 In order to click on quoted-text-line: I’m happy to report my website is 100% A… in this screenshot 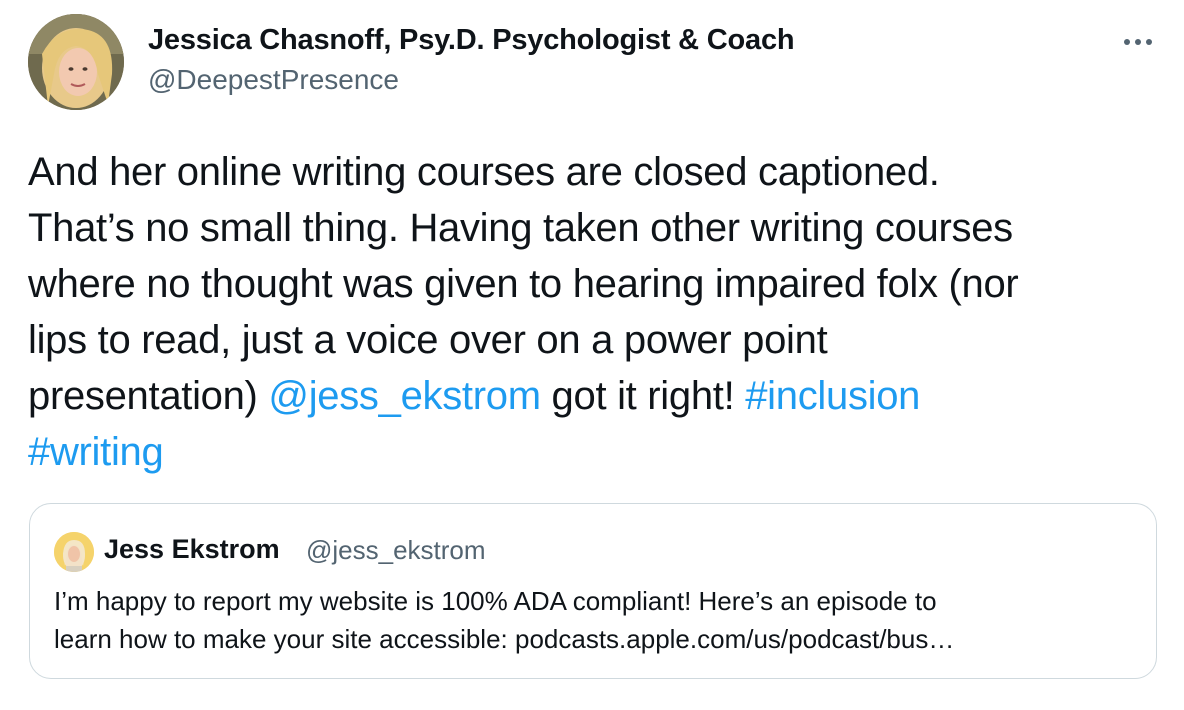, I will do `click(495, 601)`.